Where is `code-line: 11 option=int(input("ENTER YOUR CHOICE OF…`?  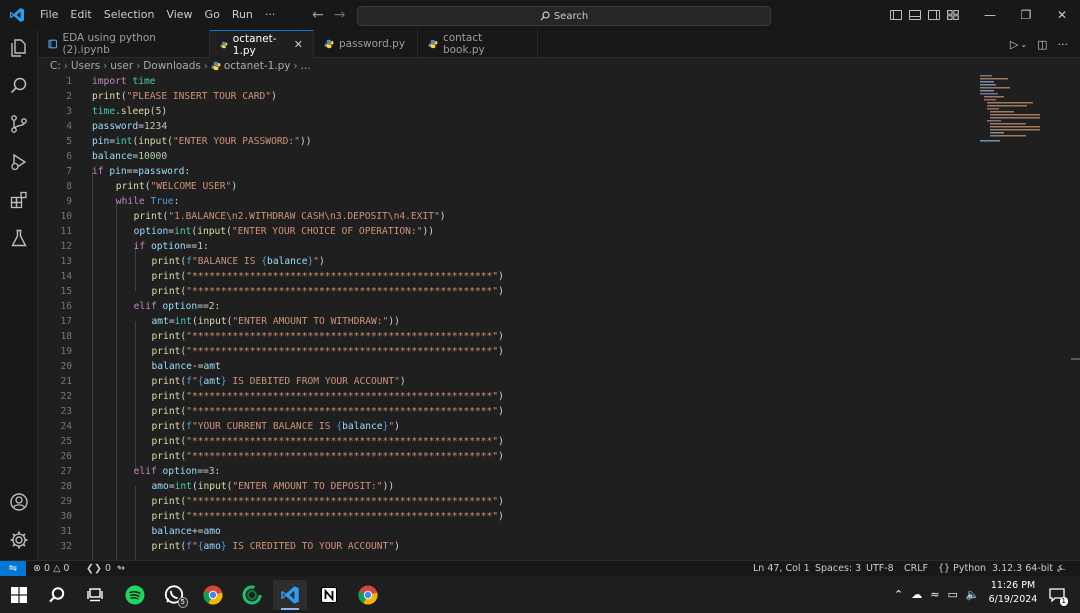 code-line: 11 option=int(input("ENTER YOUR CHOICE OF… is located at coordinates (538, 231).